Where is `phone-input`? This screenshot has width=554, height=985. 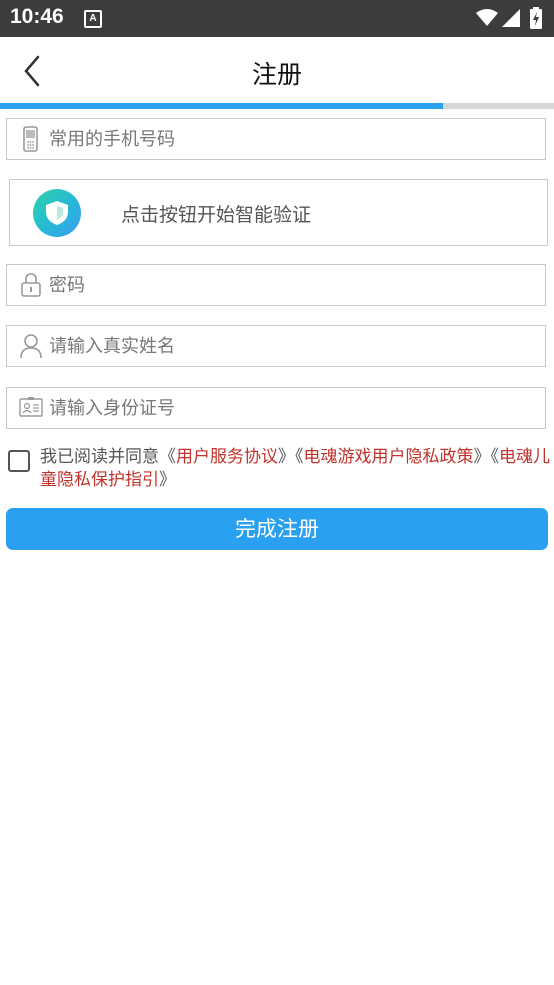
phone-input is located at coordinates (289, 139).